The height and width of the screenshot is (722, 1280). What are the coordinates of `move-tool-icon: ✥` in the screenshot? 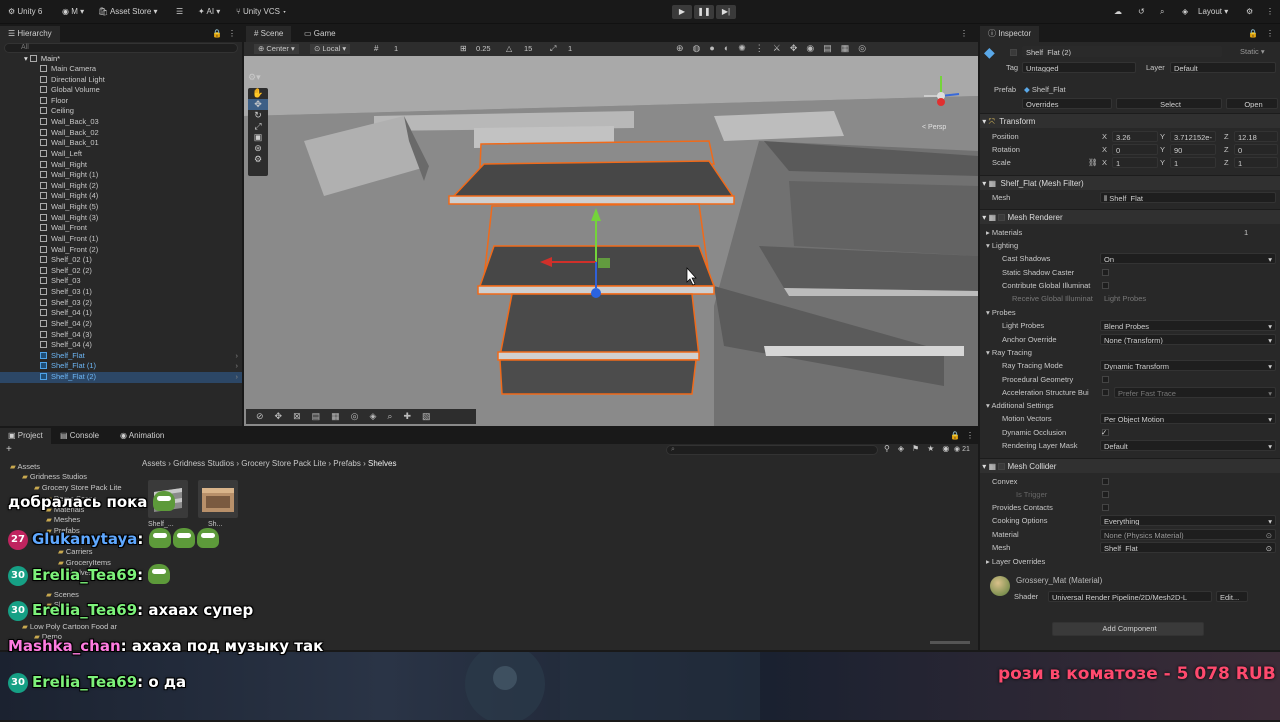 It's located at (258, 104).